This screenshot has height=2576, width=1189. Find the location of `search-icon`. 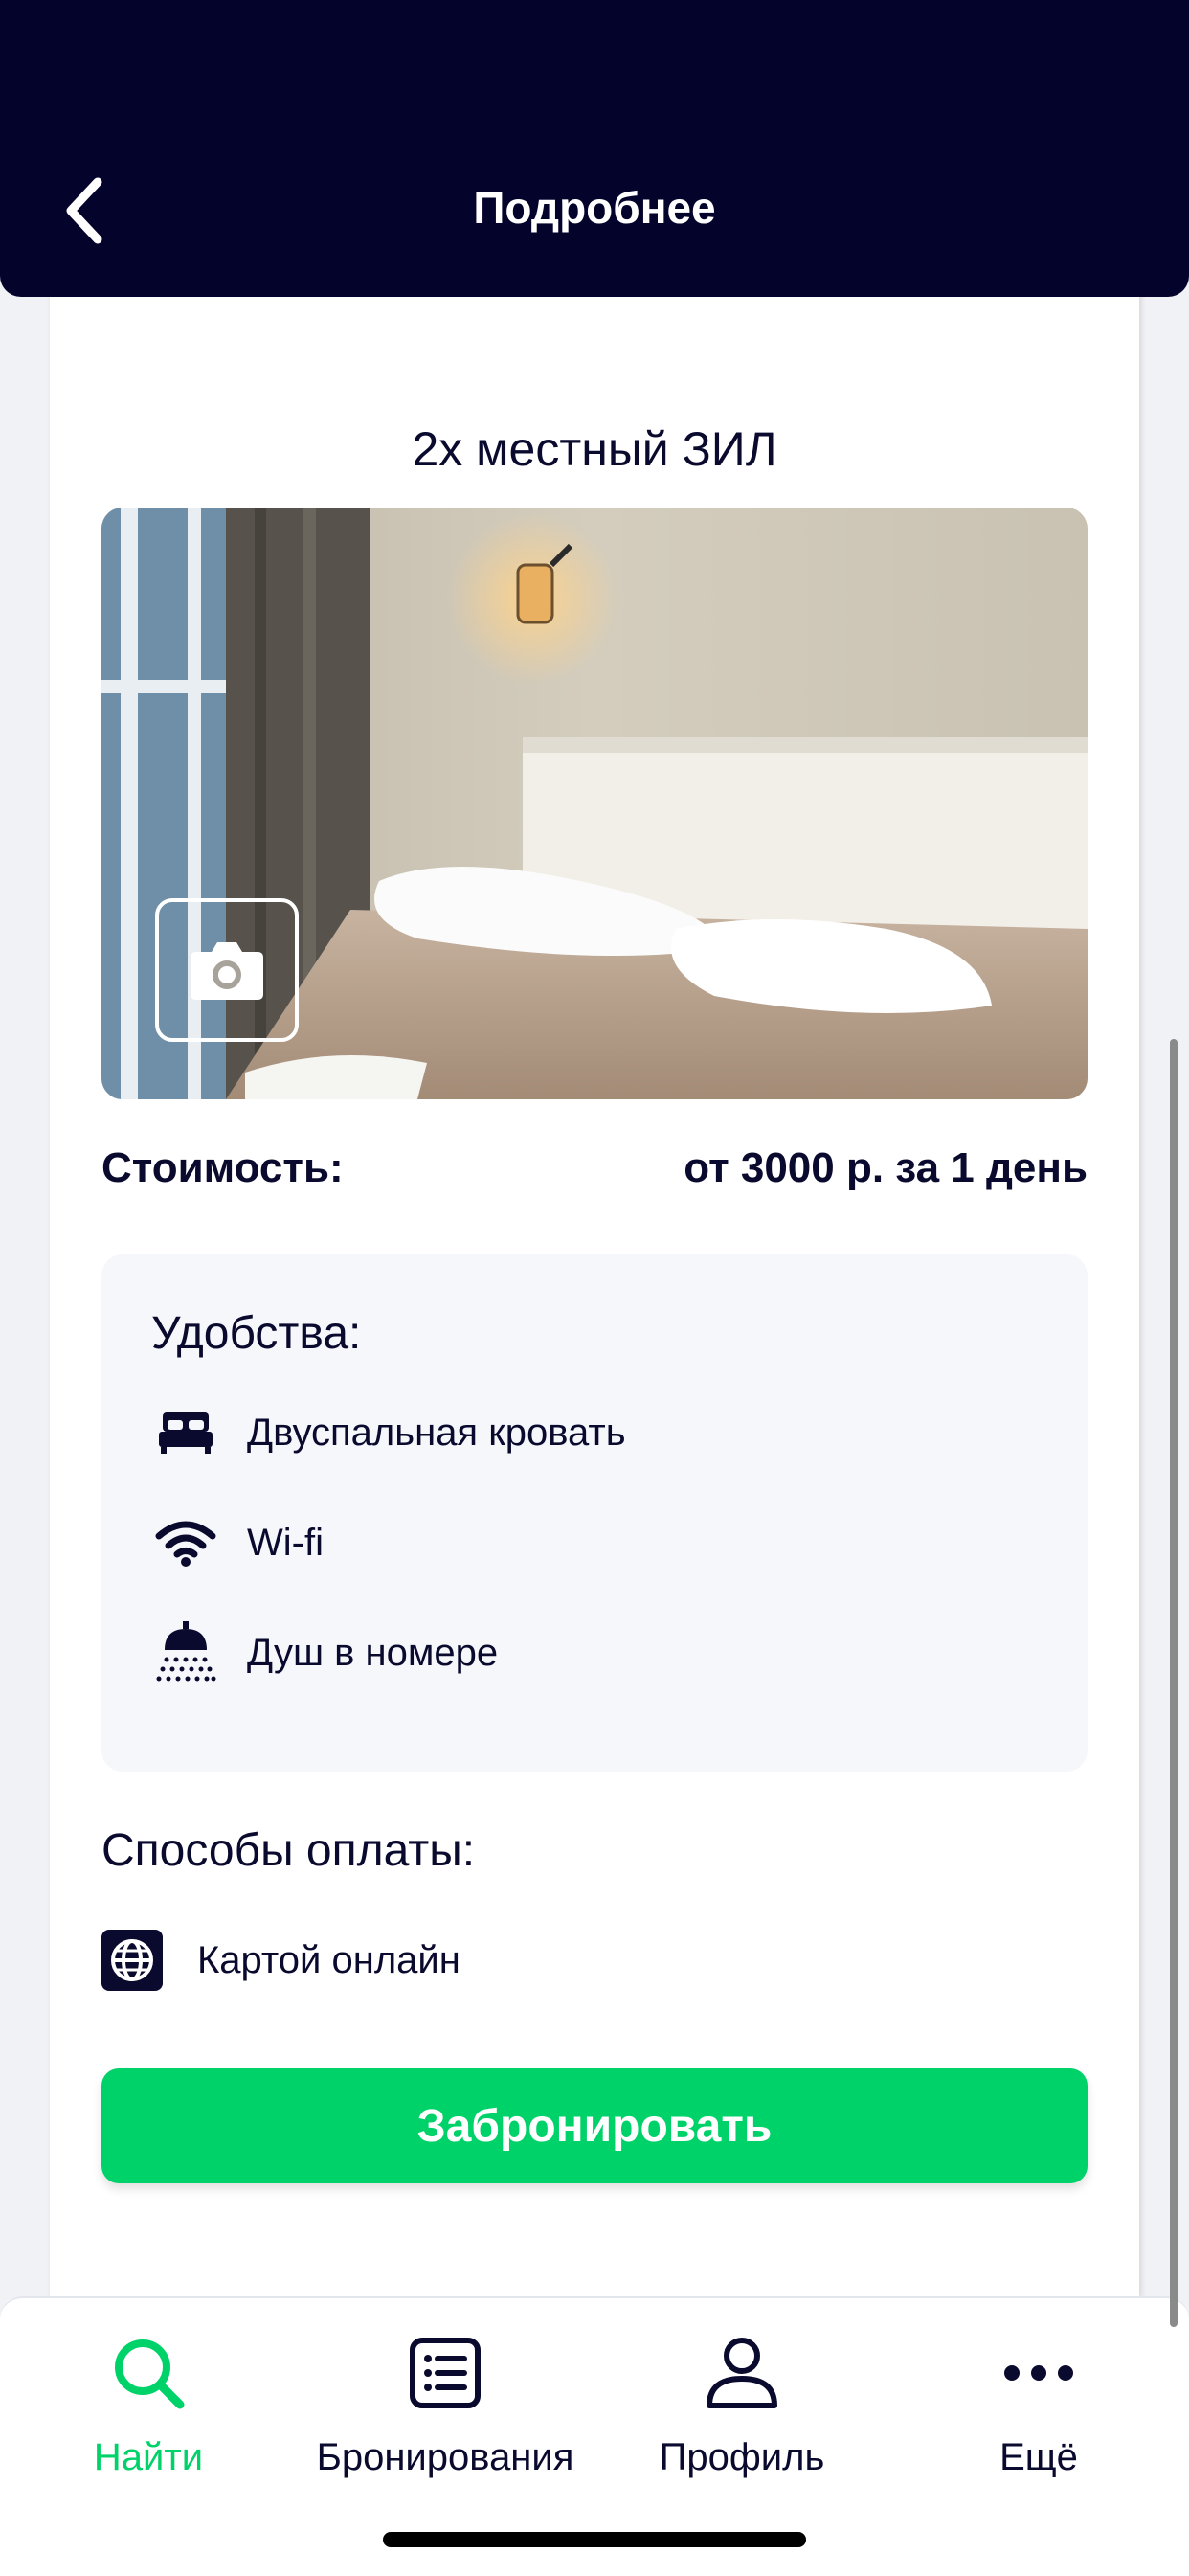

search-icon is located at coordinates (150, 2374).